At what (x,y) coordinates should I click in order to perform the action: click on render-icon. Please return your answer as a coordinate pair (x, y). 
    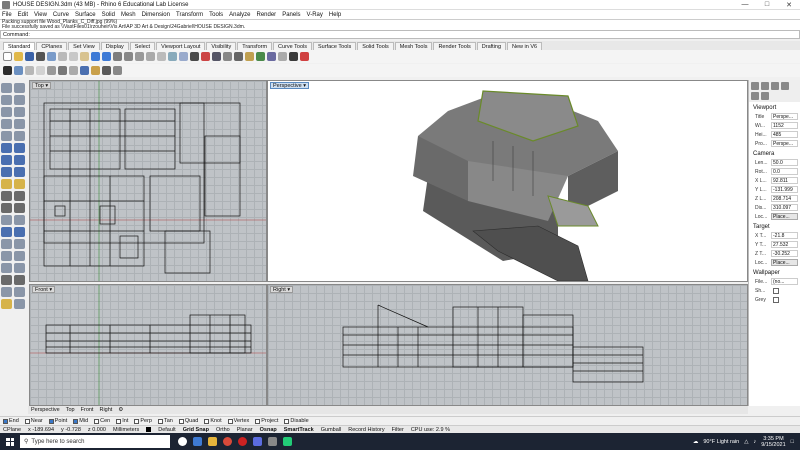
    Looking at the image, I should click on (293, 56).